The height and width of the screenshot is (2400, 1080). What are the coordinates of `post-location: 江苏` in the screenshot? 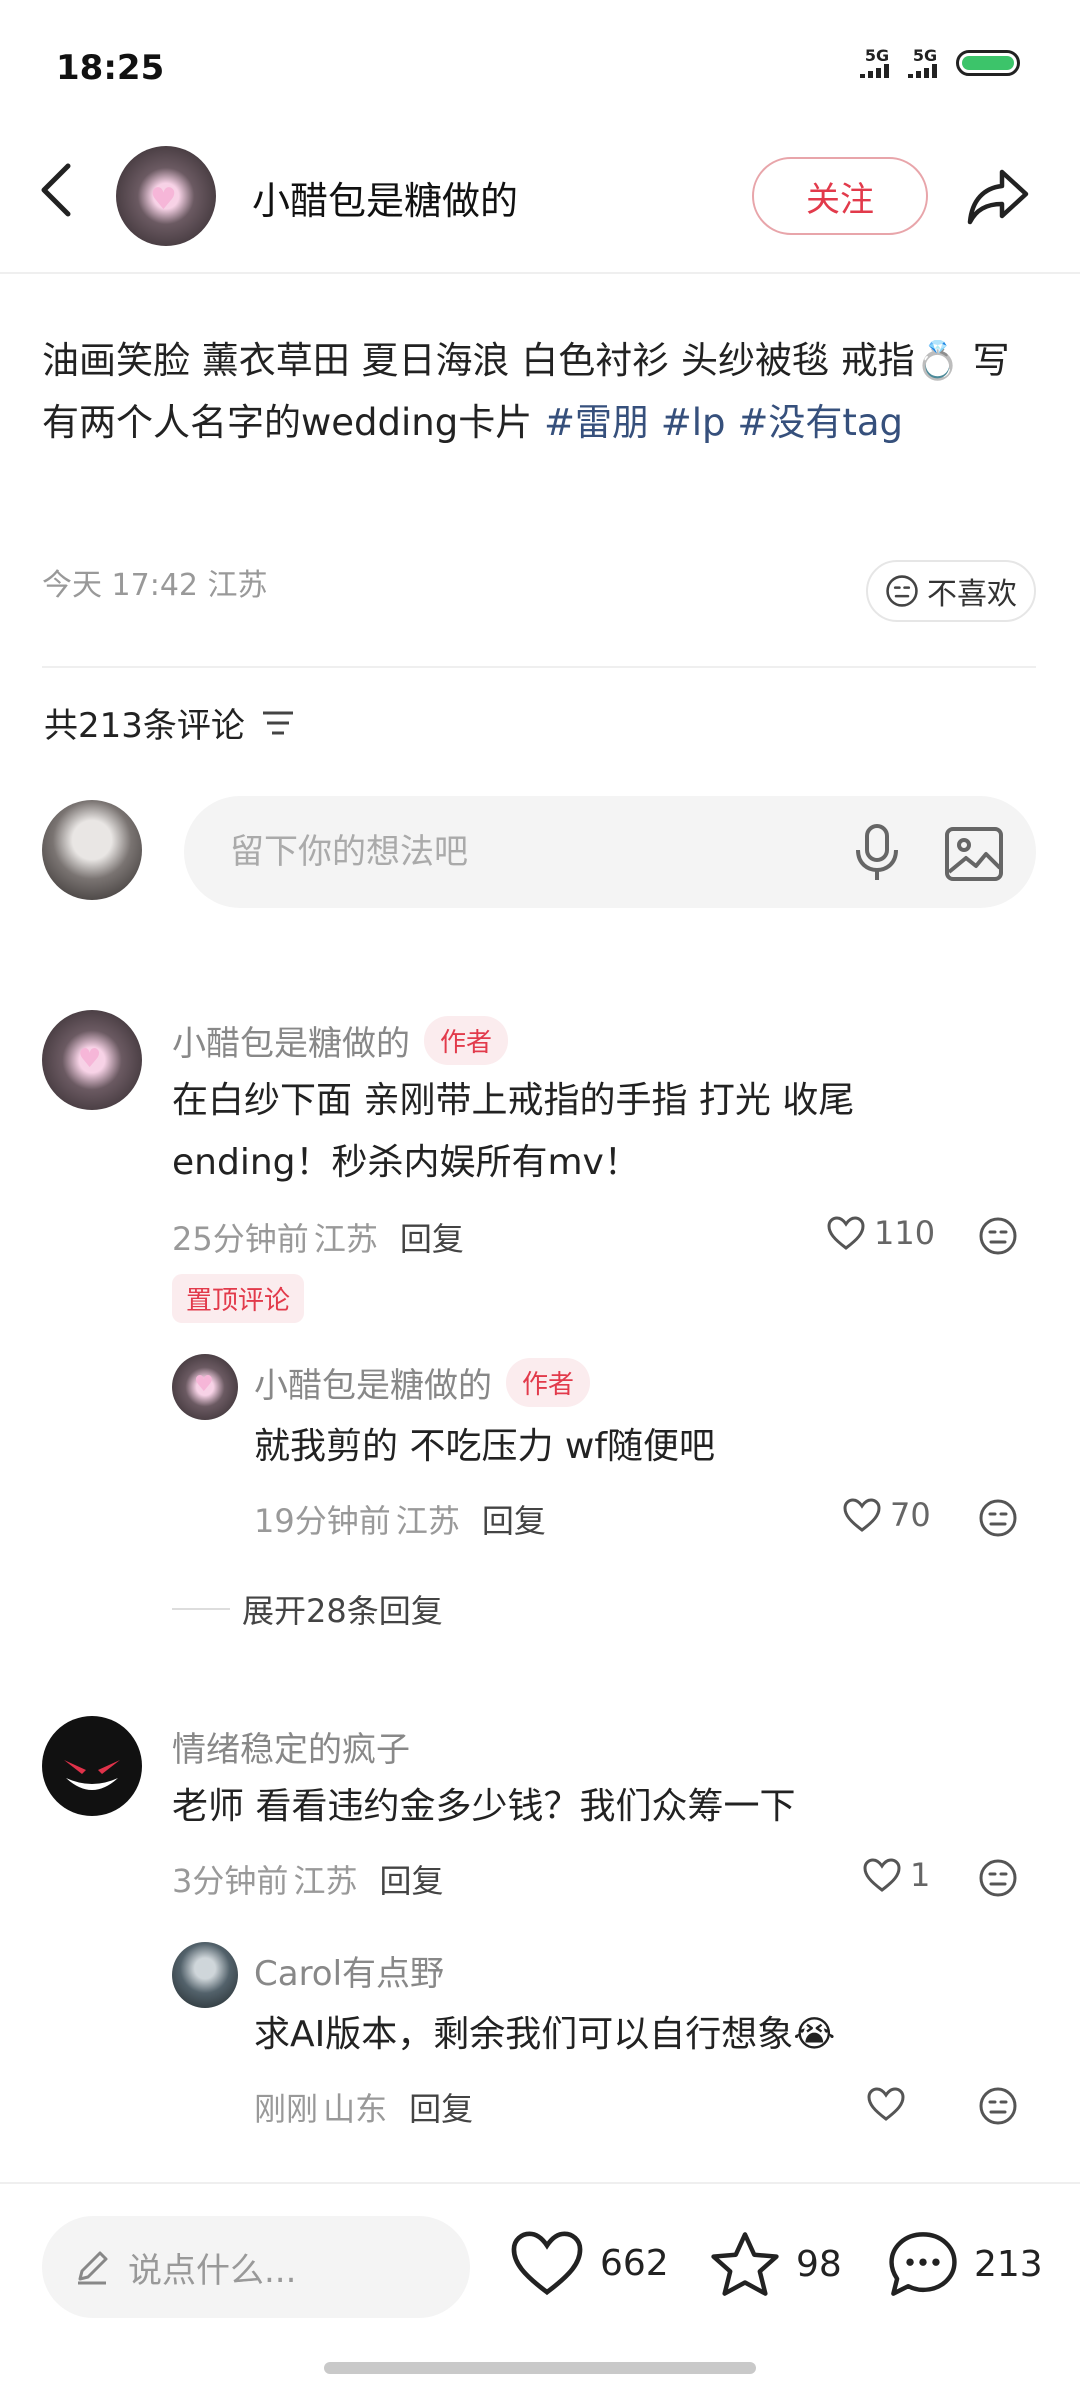 It's located at (237, 585).